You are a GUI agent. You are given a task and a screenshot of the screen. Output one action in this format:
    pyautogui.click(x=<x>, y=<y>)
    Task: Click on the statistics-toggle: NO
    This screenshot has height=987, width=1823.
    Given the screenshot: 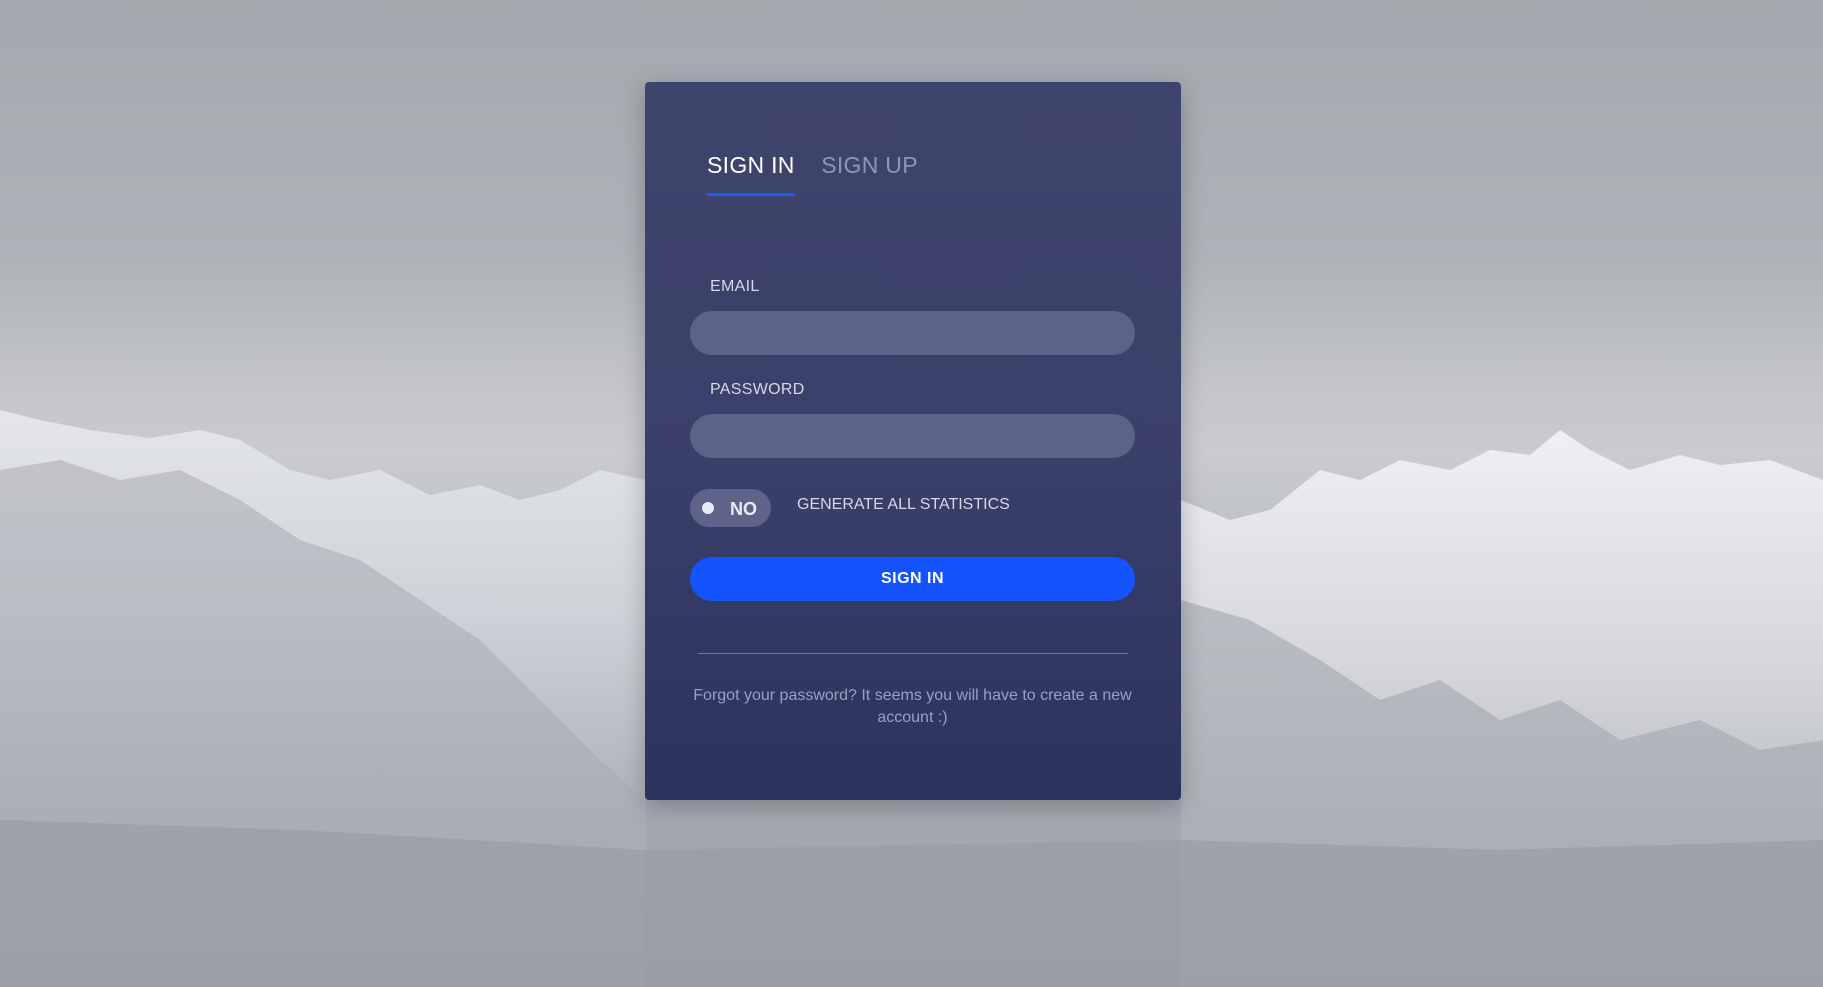 What is the action you would take?
    pyautogui.click(x=730, y=508)
    